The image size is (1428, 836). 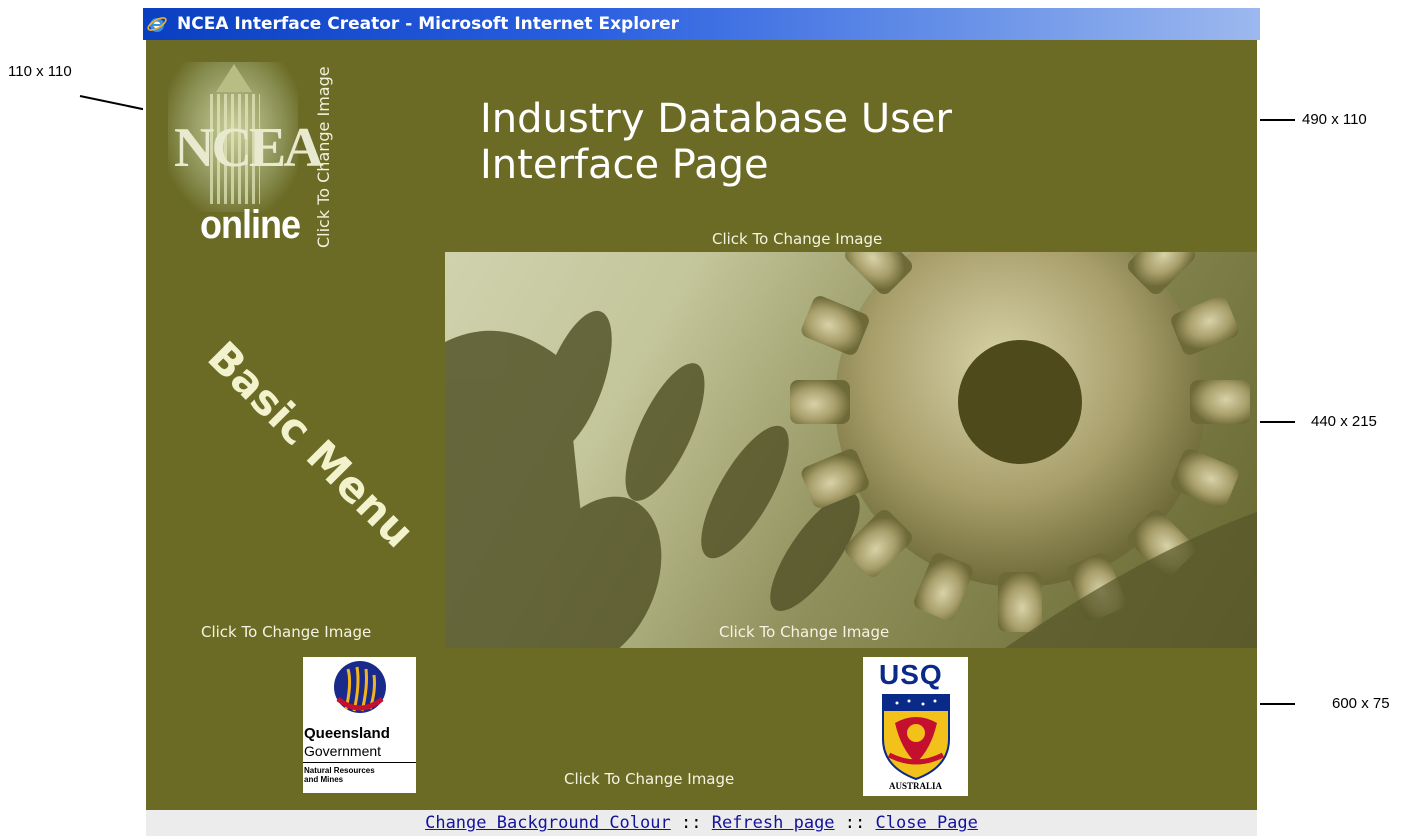 What do you see at coordinates (250, 224) in the screenshot?
I see `logo-subtext: online` at bounding box center [250, 224].